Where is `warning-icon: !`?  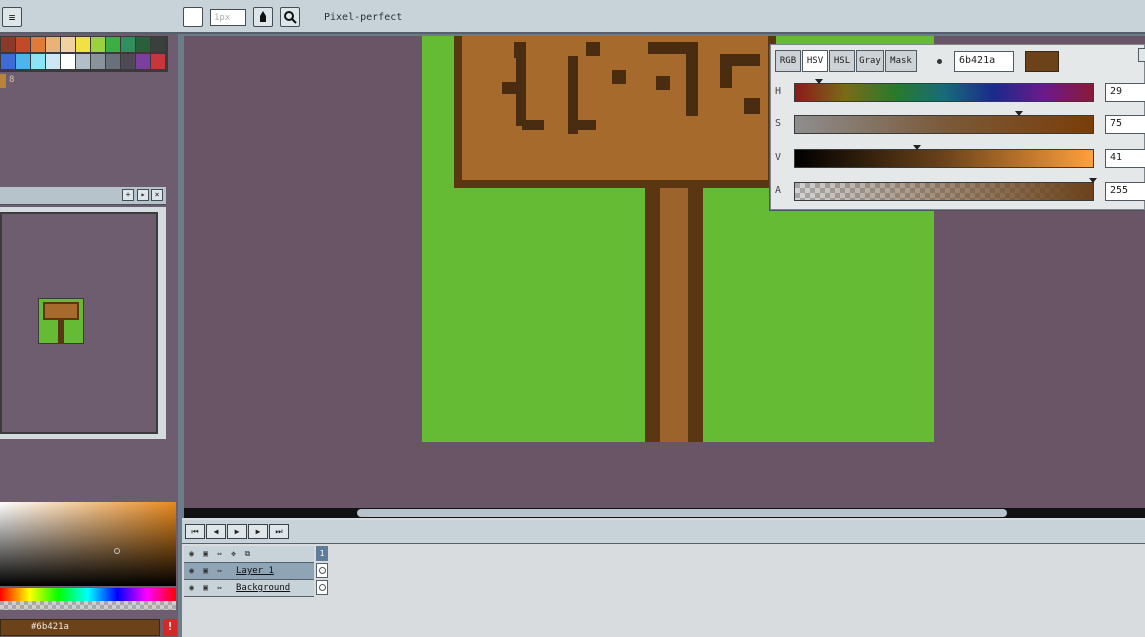 warning-icon: ! is located at coordinates (170, 626).